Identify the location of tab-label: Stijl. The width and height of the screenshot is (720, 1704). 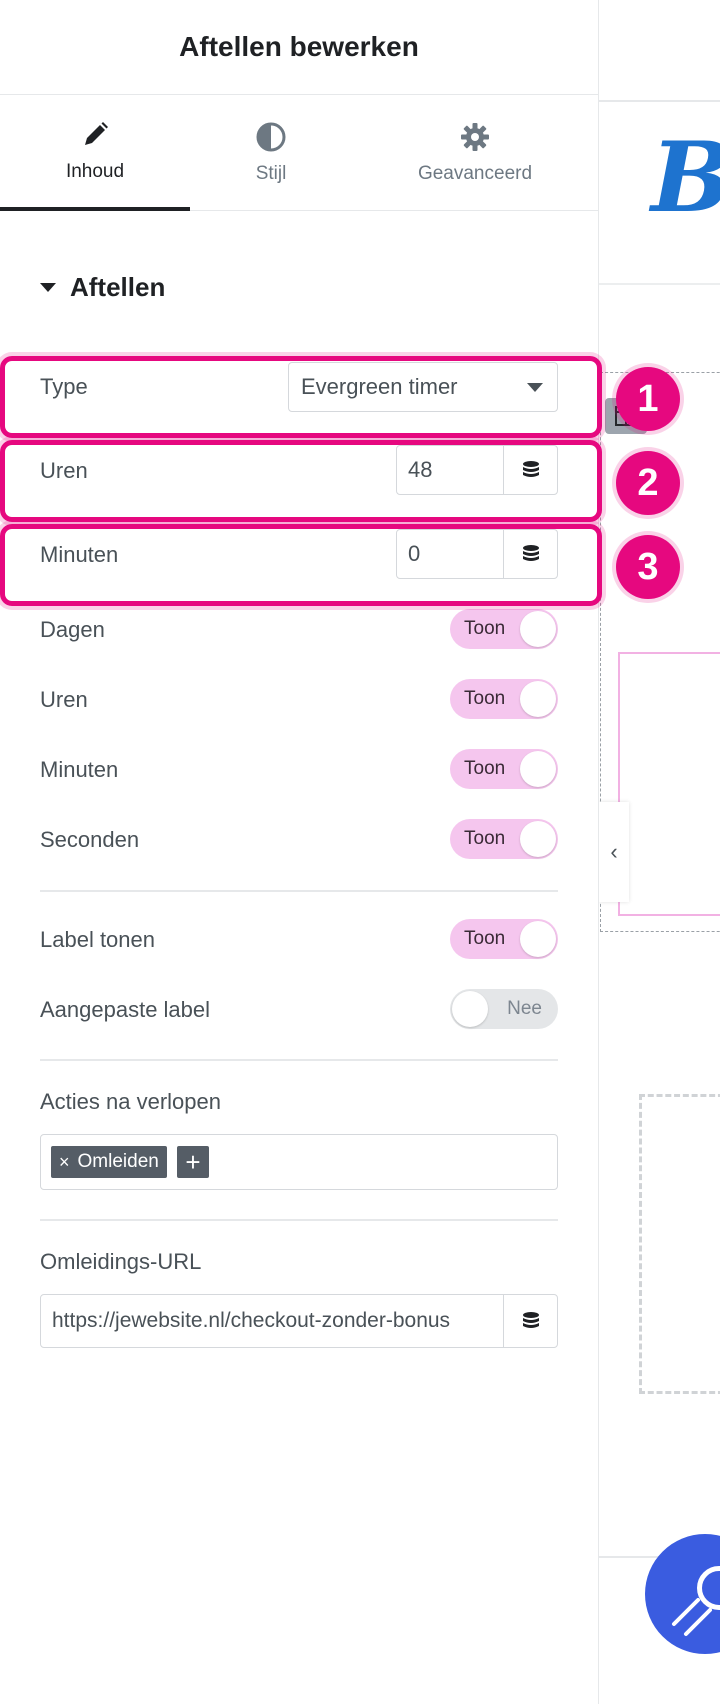
(271, 173).